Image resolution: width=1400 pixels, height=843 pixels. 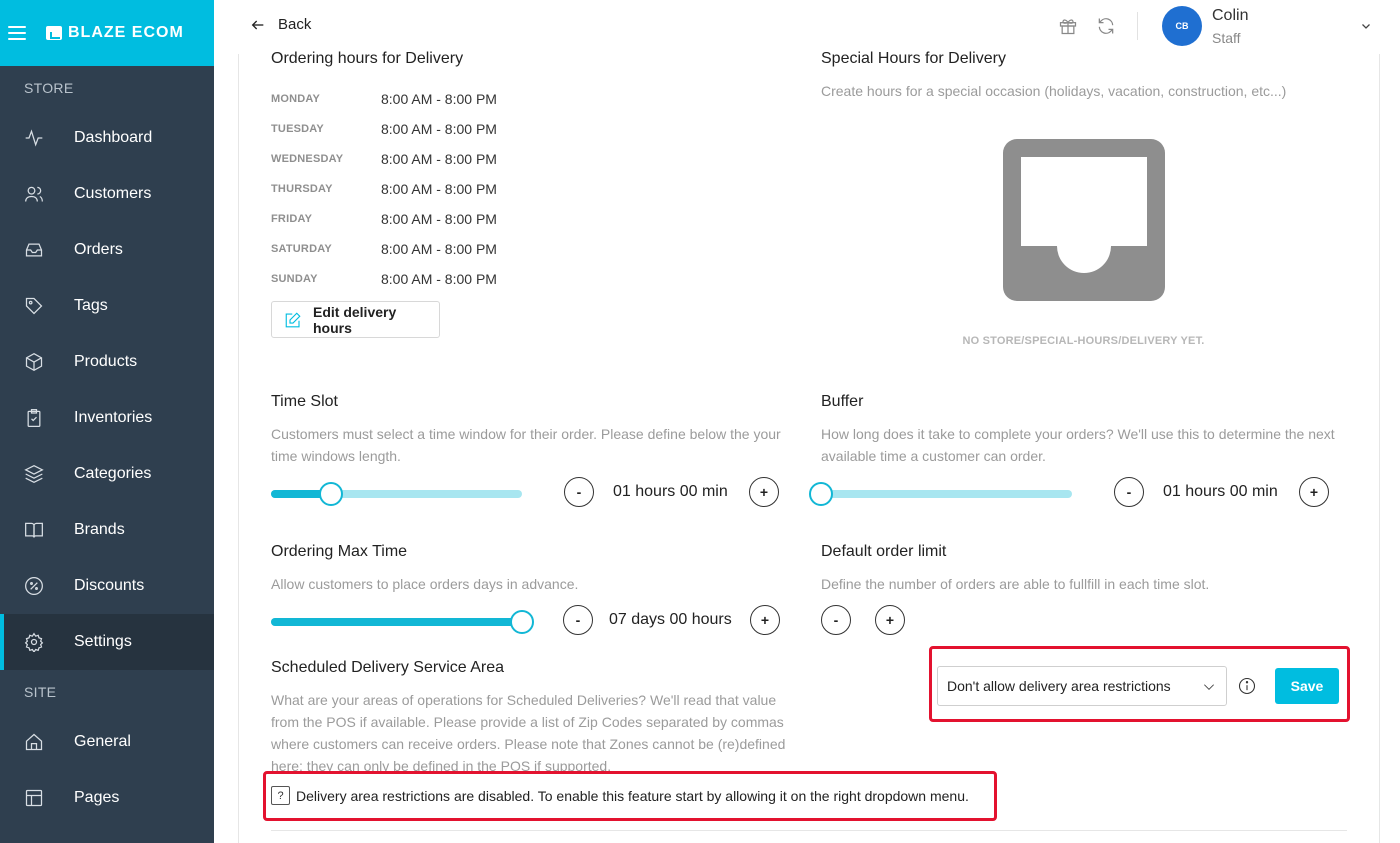 What do you see at coordinates (396, 622) in the screenshot?
I see `max-time-slider` at bounding box center [396, 622].